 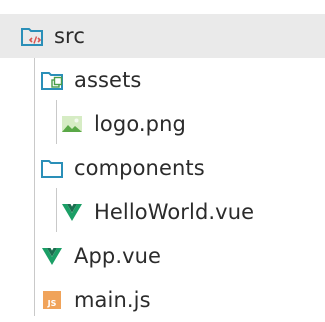 What do you see at coordinates (72, 124) in the screenshot?
I see `image-file-icon` at bounding box center [72, 124].